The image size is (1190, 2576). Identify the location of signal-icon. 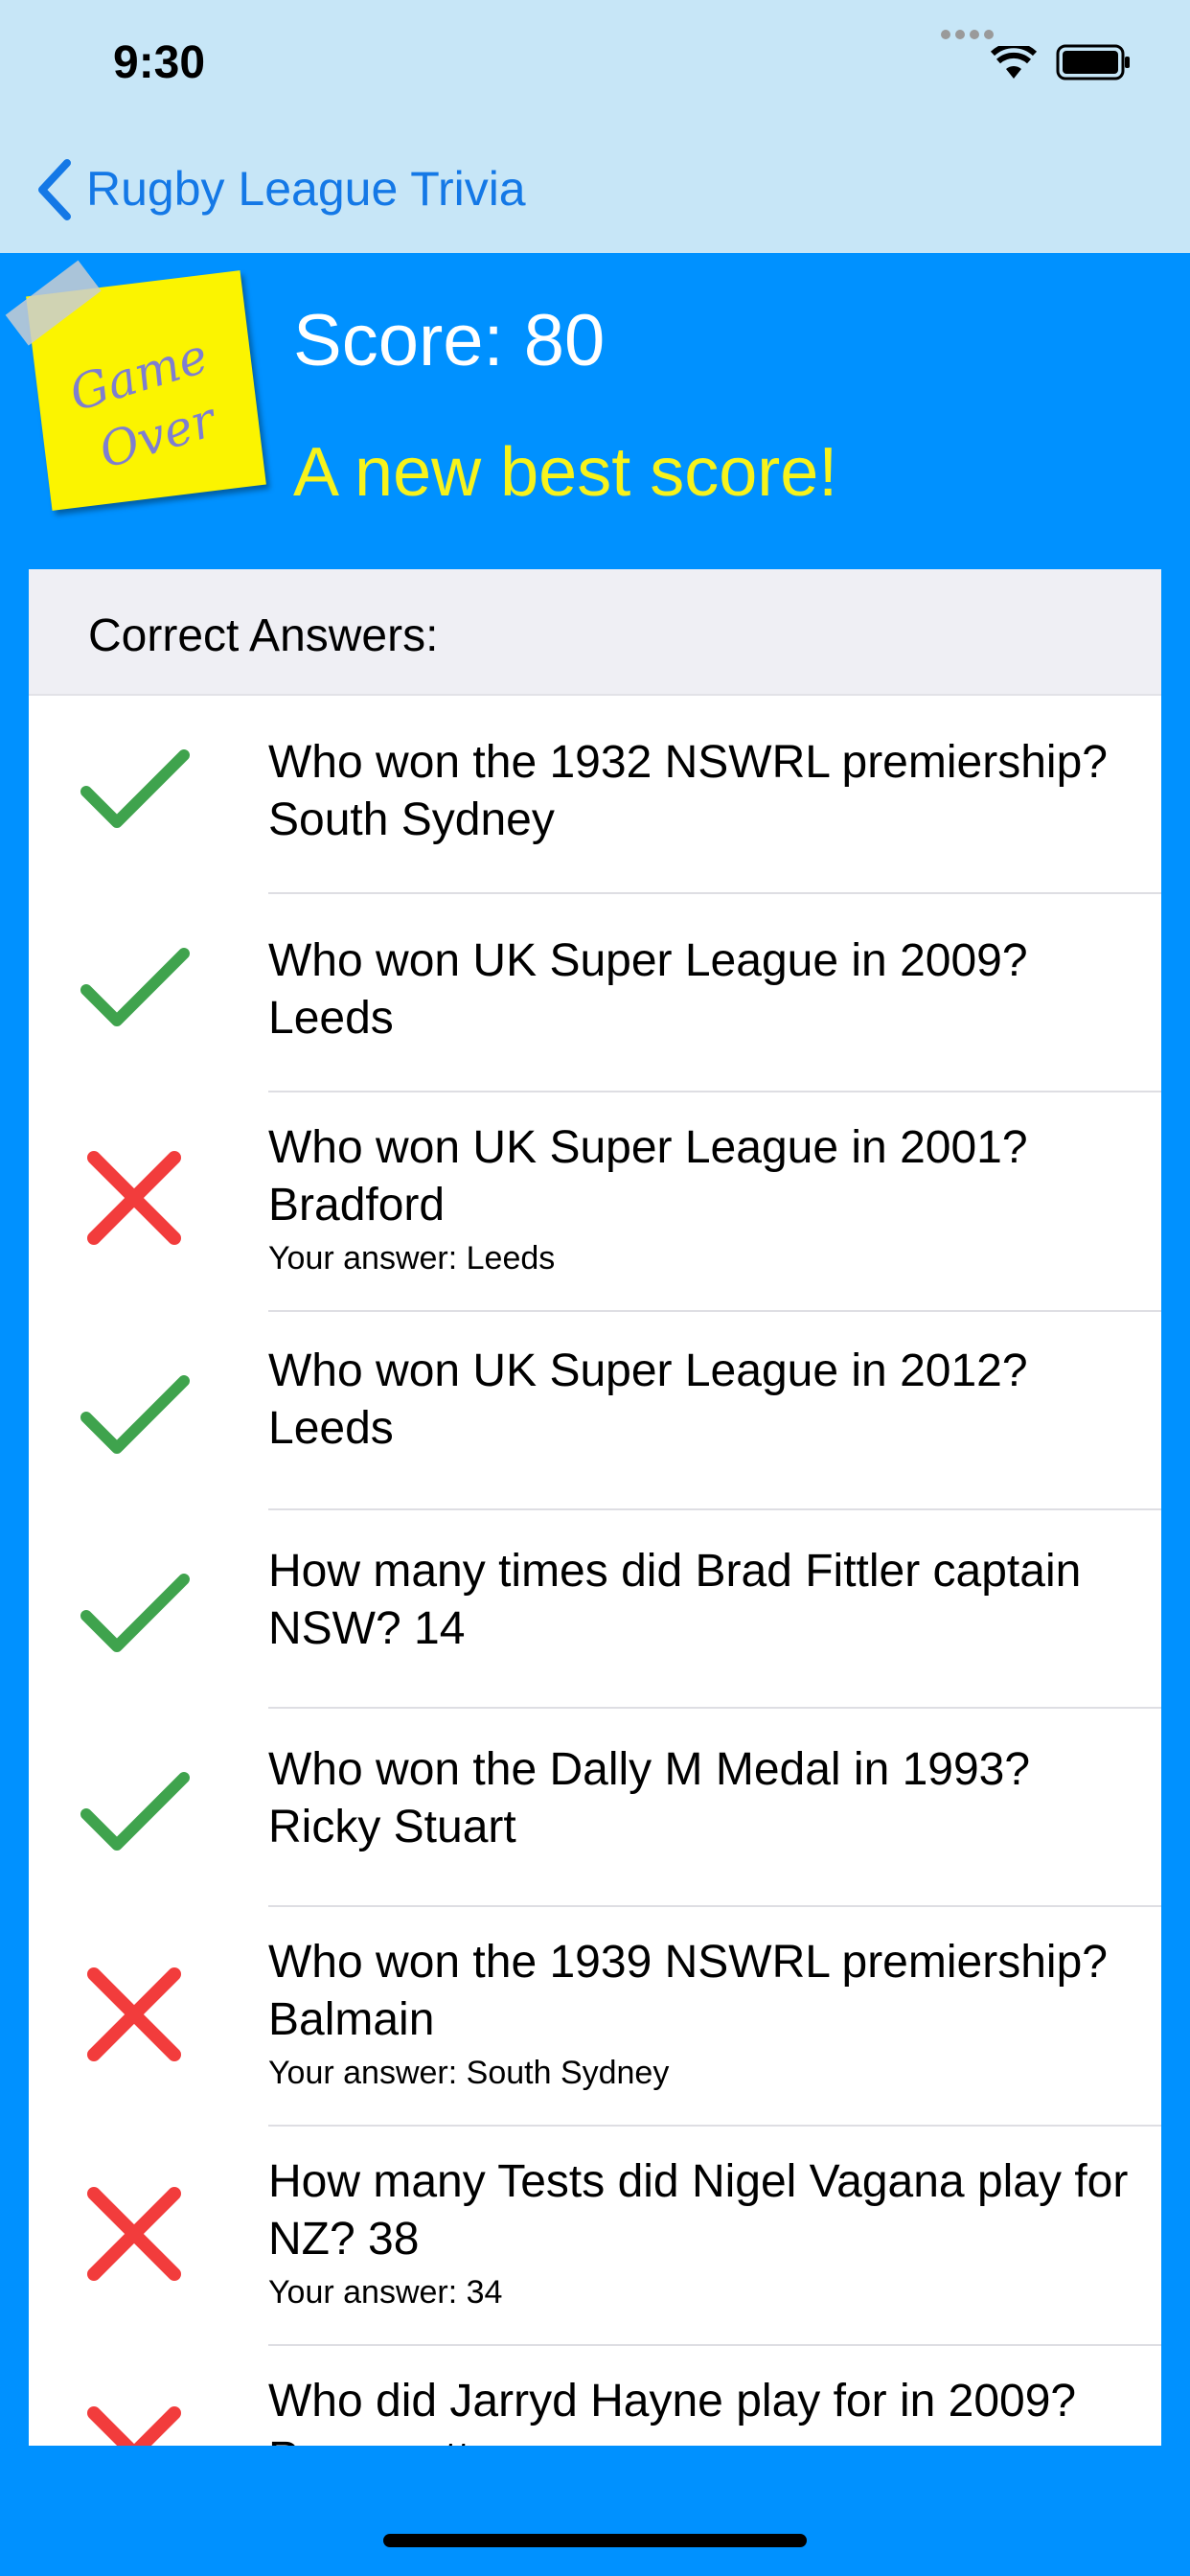
(969, 33).